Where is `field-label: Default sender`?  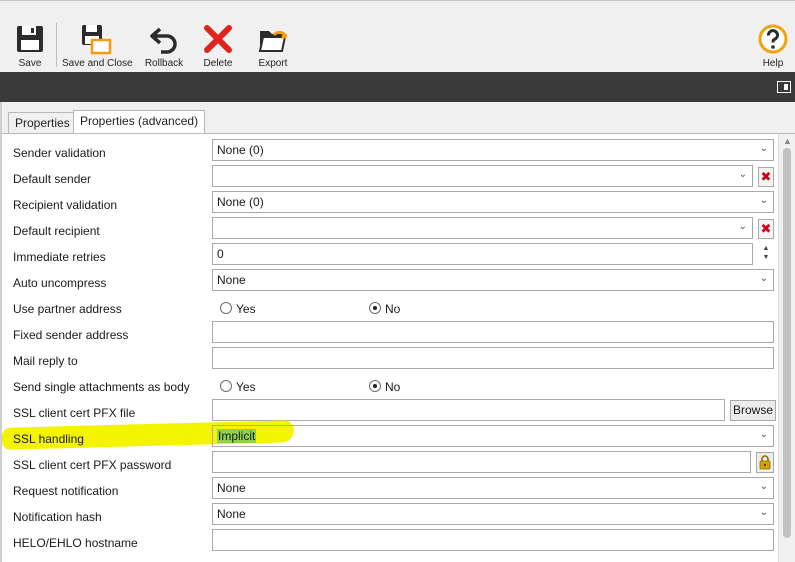
field-label: Default sender is located at coordinates (52, 179).